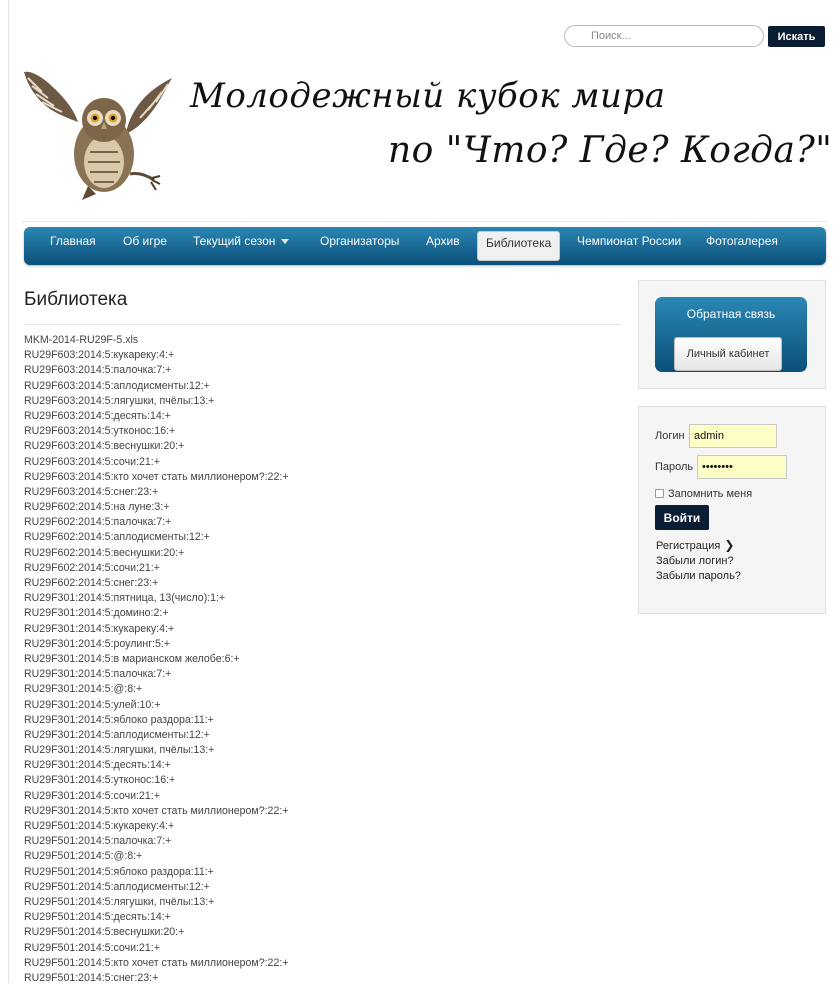  What do you see at coordinates (98, 135) in the screenshot?
I see `owl-logo-icon` at bounding box center [98, 135].